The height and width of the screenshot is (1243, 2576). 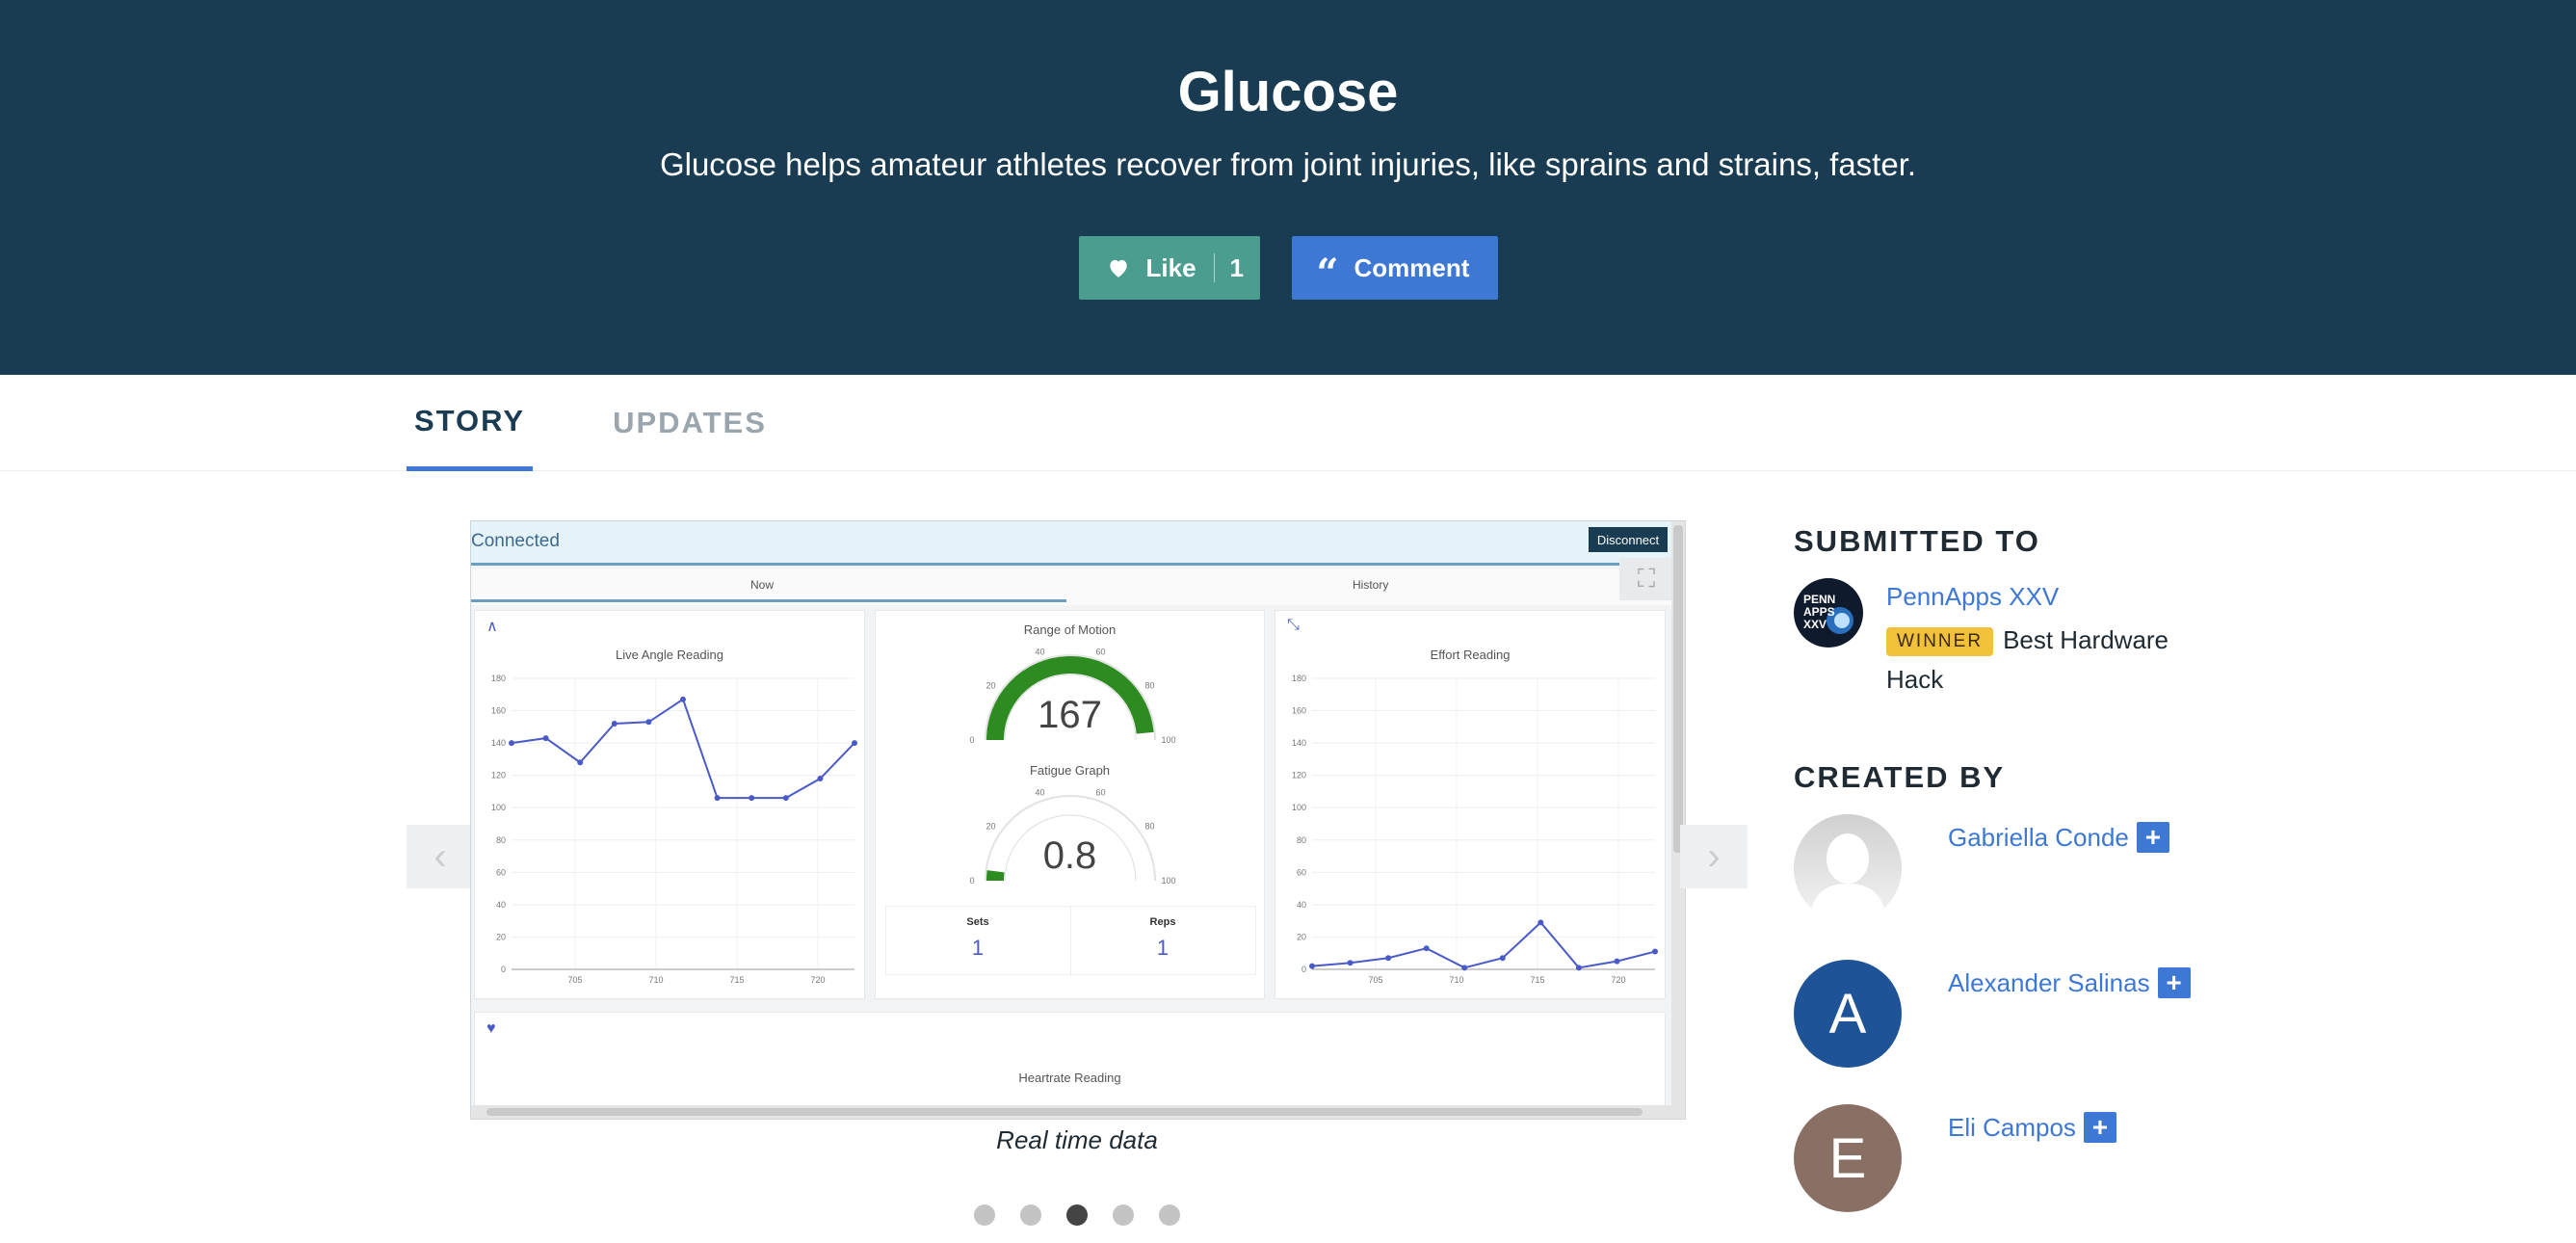 What do you see at coordinates (1972, 597) in the screenshot?
I see `hackathon-link: PennApps XXV` at bounding box center [1972, 597].